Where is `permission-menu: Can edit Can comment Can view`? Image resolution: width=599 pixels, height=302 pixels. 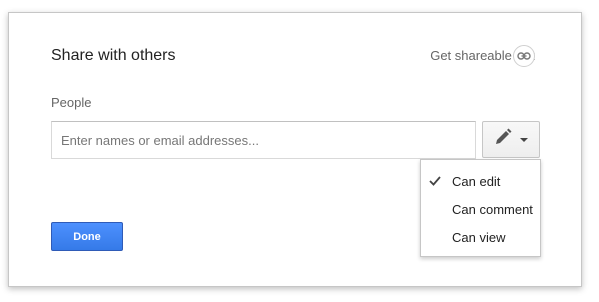
permission-menu: Can edit Can comment Can view is located at coordinates (480, 208).